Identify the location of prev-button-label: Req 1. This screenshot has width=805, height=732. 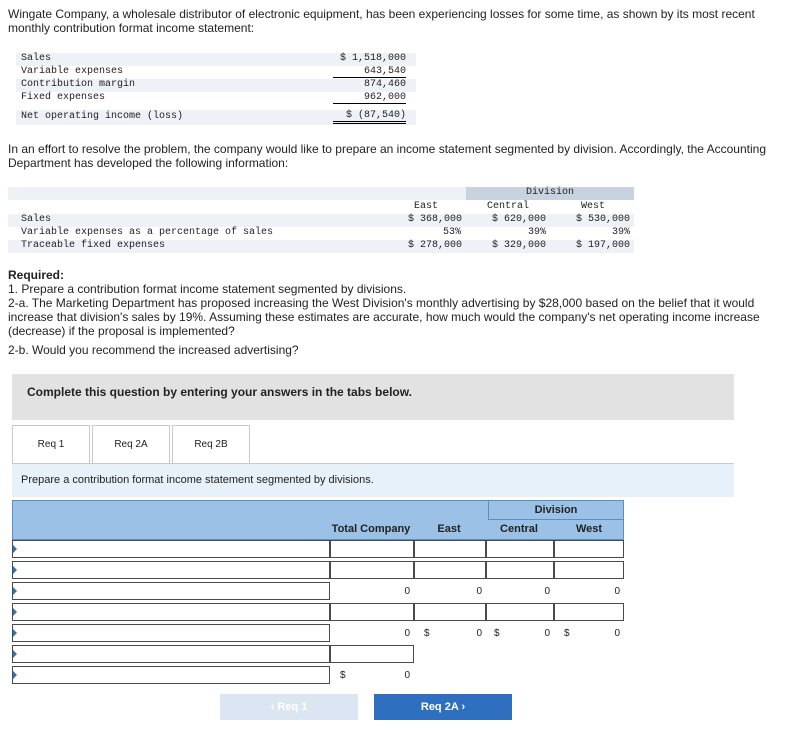
(292, 707).